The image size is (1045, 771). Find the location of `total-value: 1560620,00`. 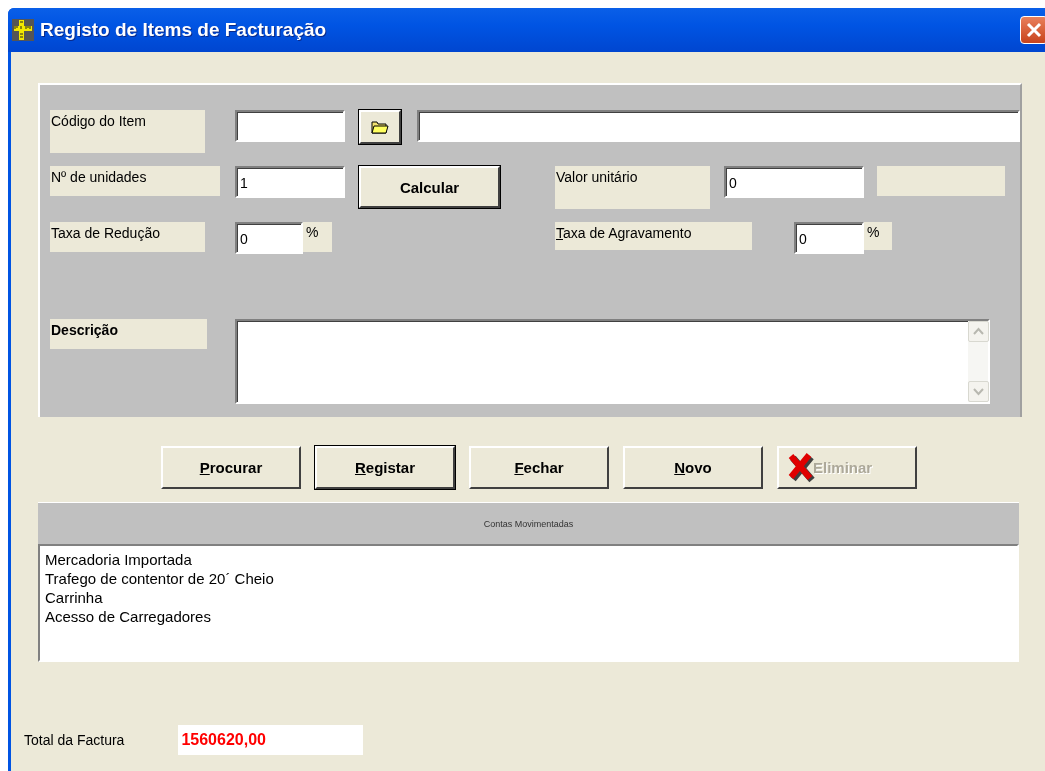

total-value: 1560620,00 is located at coordinates (271, 740).